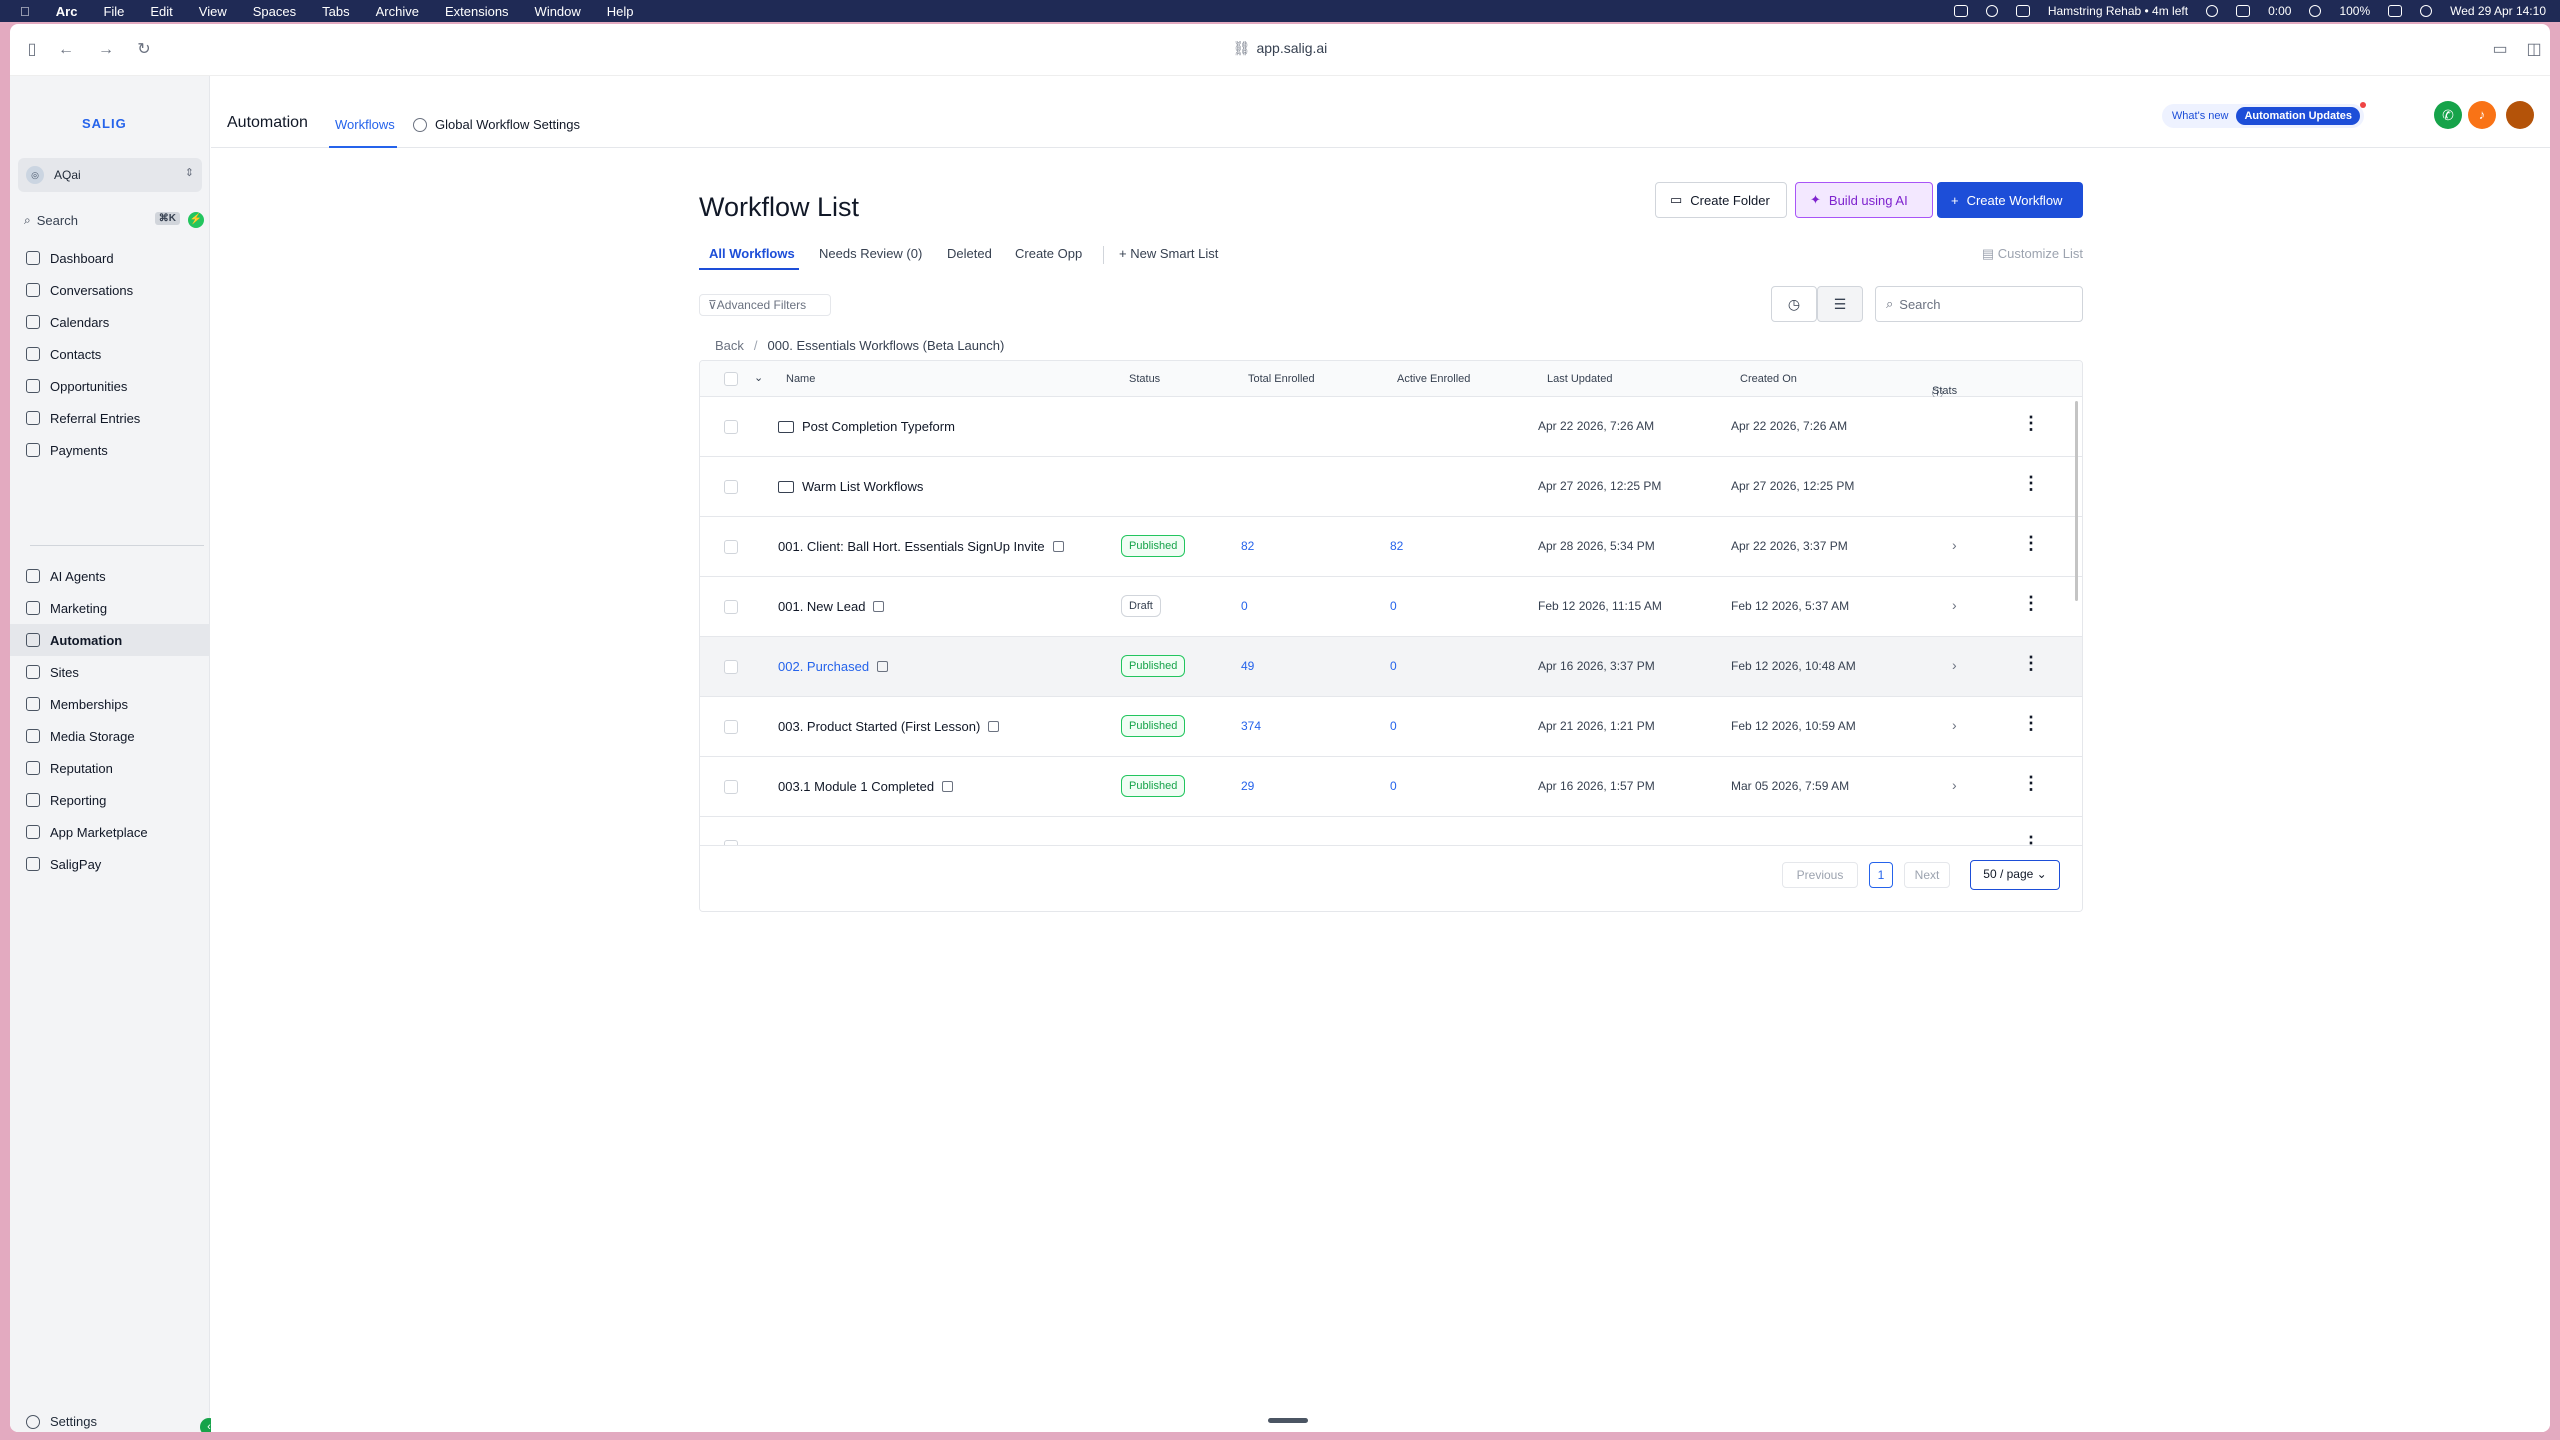 The height and width of the screenshot is (1440, 2560). What do you see at coordinates (850, 486) in the screenshot?
I see `row-name: Warm List Workflows` at bounding box center [850, 486].